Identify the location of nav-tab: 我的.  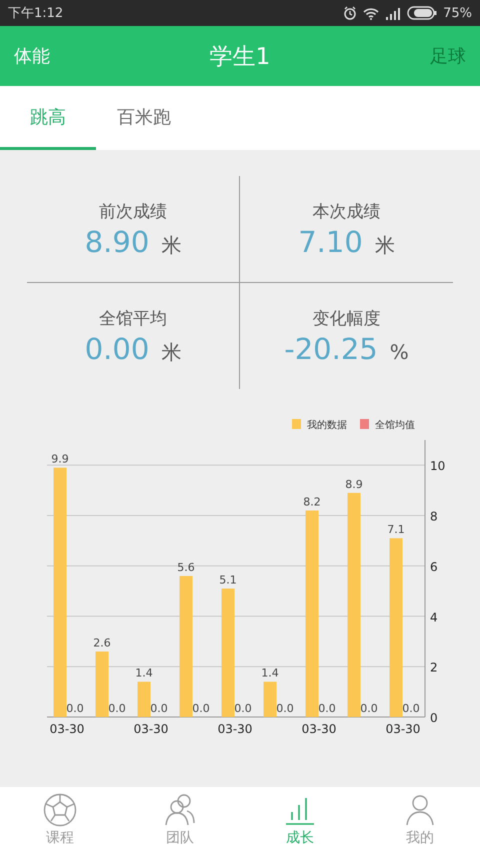
(420, 820).